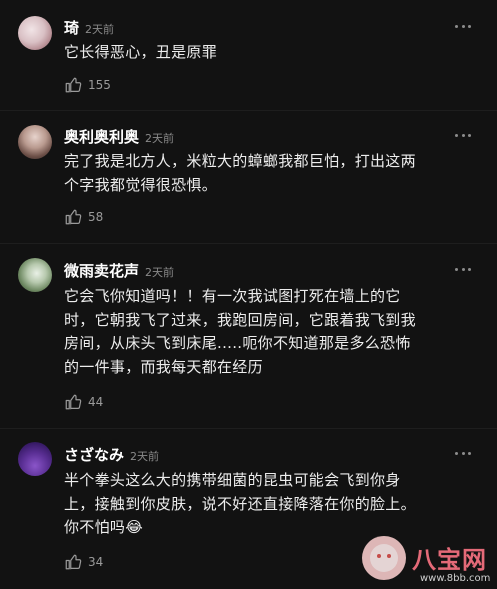 This screenshot has height=589, width=497. I want to click on comment-username: 琦 2天前, so click(89, 27).